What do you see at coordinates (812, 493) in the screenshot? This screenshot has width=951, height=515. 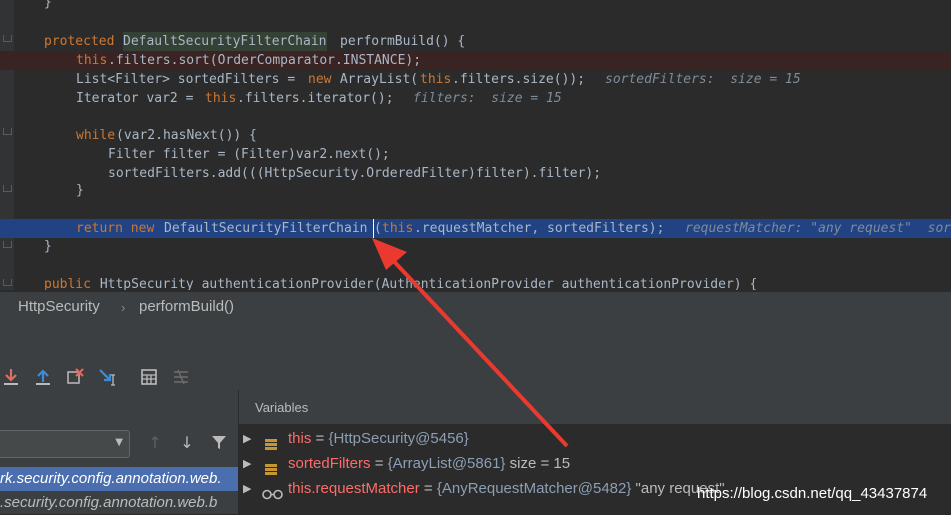 I see `watermark: https://blog.csdn.net/qq_43437874` at bounding box center [812, 493].